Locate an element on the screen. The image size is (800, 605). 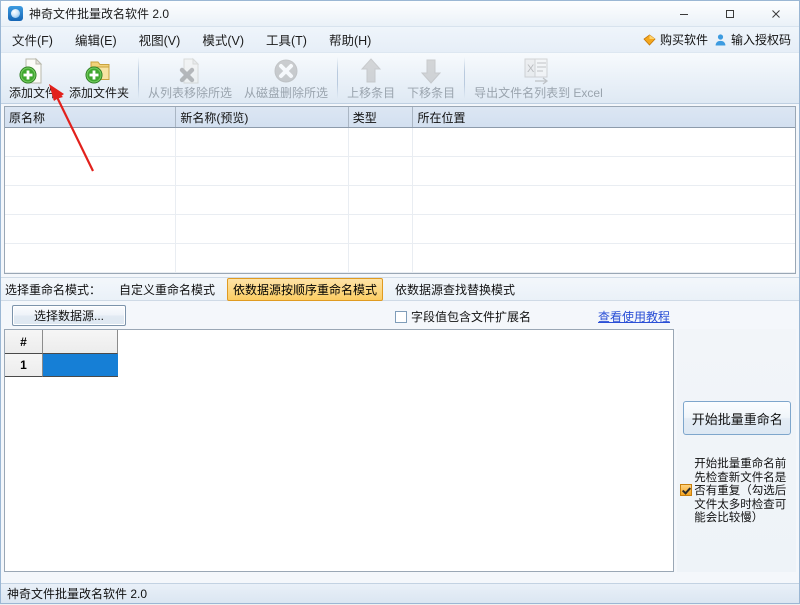
menu-item-edit: 编辑(E) is located at coordinates (96, 39).